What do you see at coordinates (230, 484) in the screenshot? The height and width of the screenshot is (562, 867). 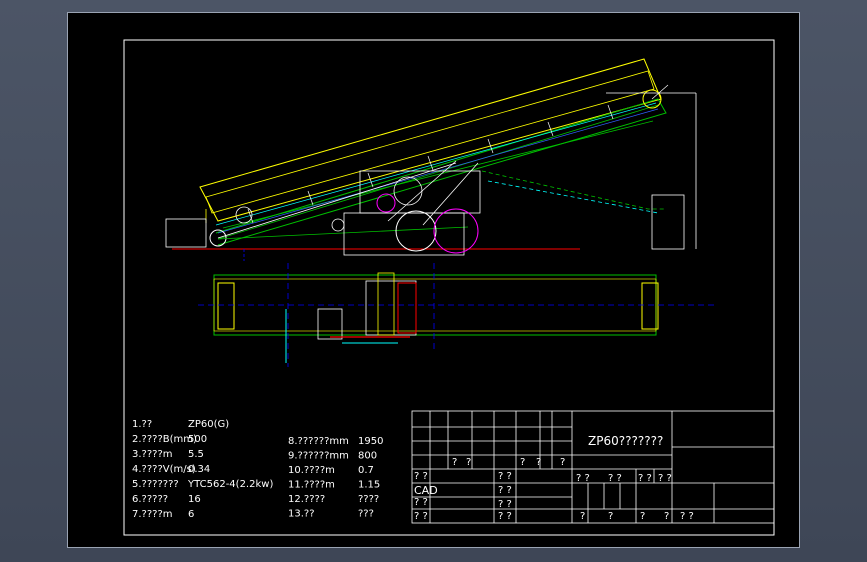 I see `spec-value: YTC562-4(2.2kw)` at bounding box center [230, 484].